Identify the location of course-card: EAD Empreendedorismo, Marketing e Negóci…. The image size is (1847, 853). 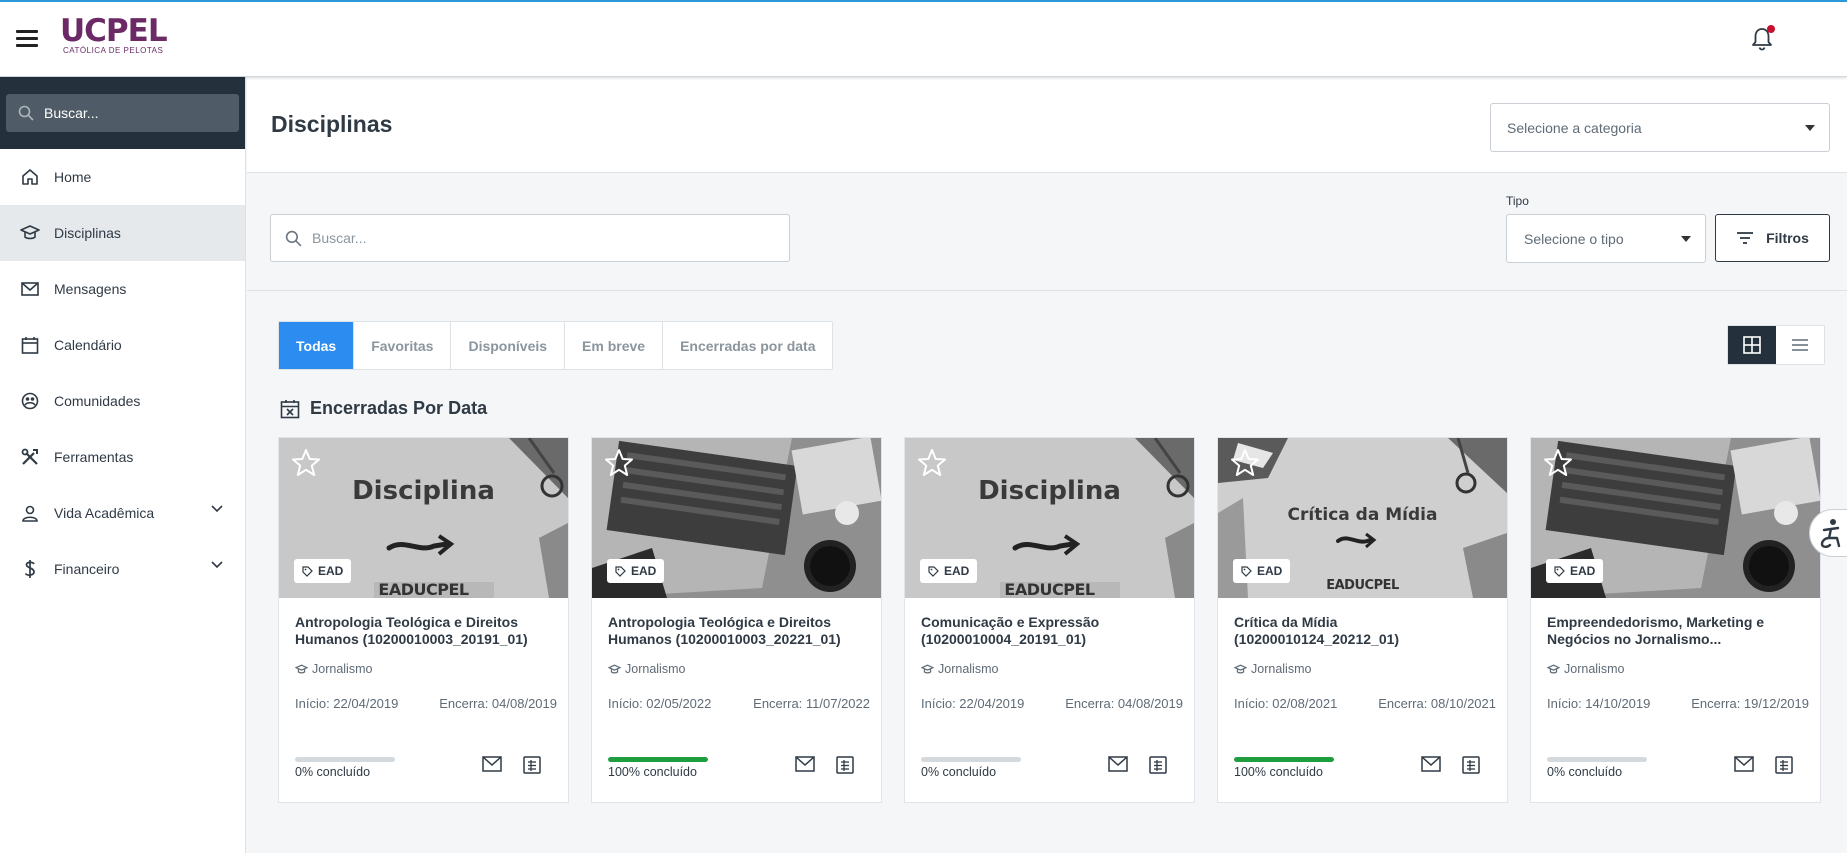
(1675, 620).